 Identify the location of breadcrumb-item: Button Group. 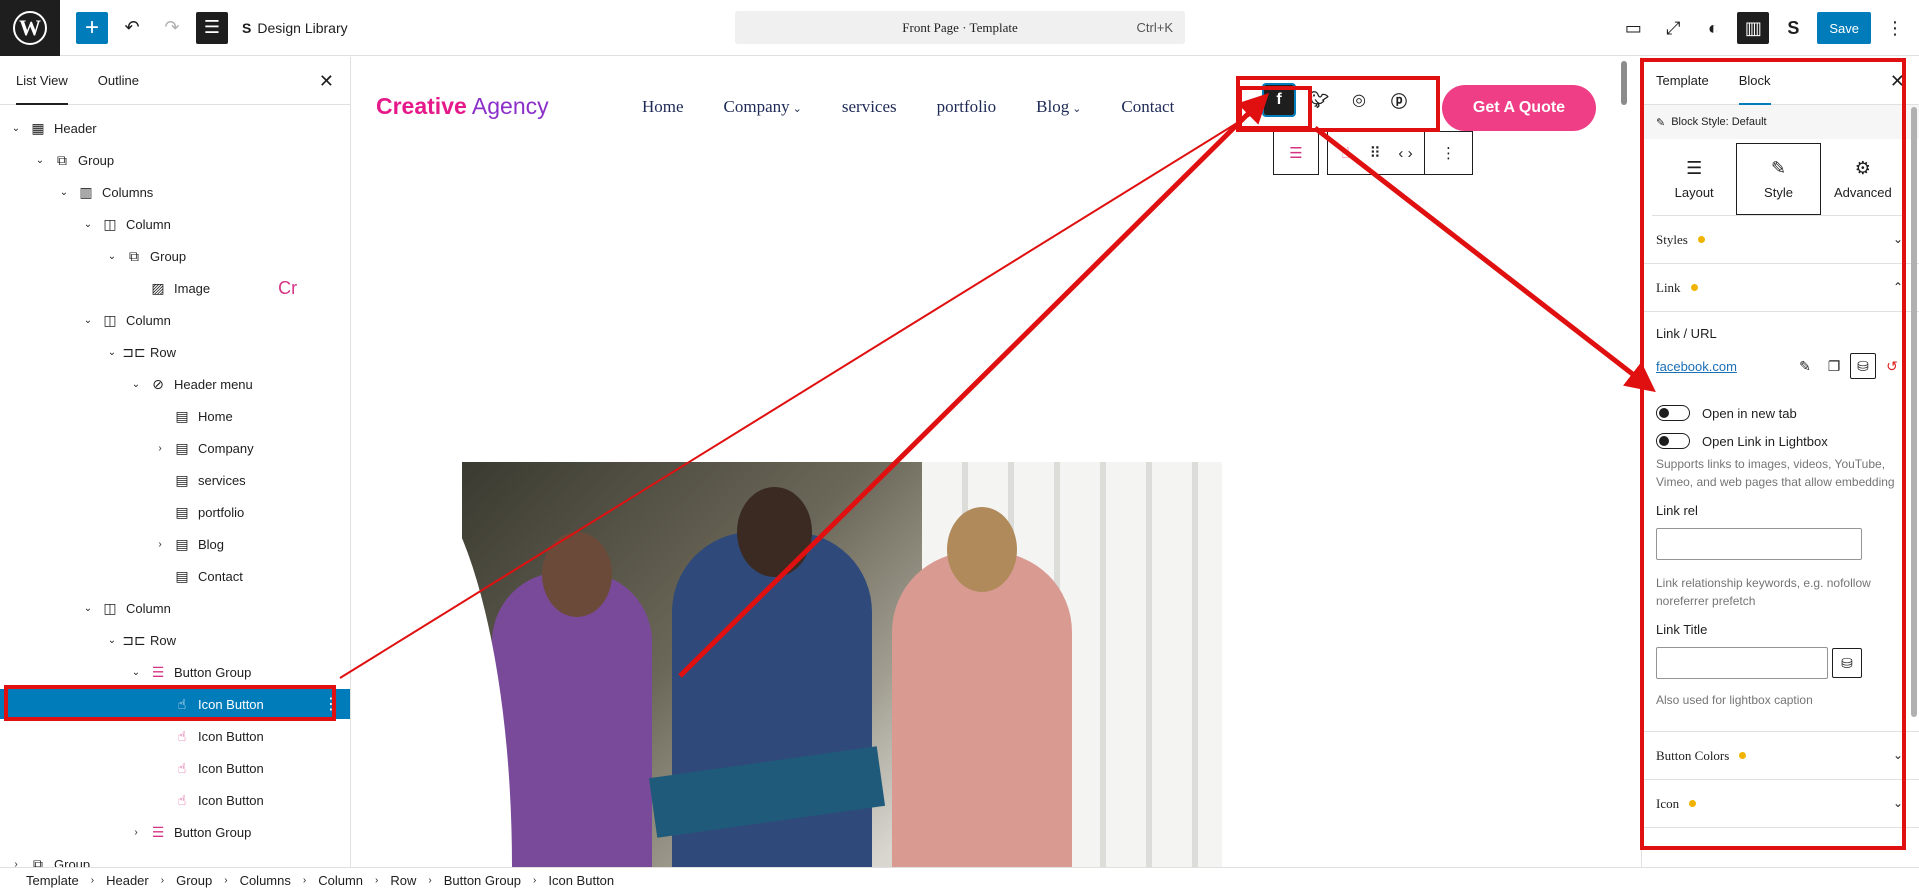
(482, 880).